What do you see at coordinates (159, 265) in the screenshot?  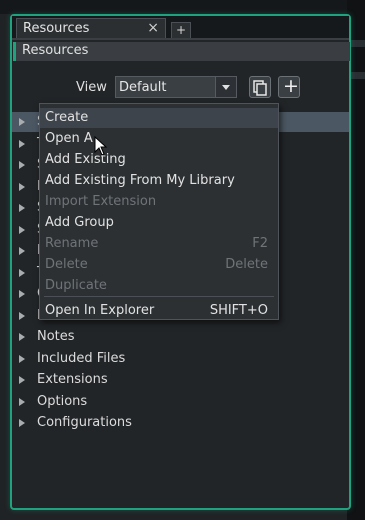 I see `menu-item: Delete Delete` at bounding box center [159, 265].